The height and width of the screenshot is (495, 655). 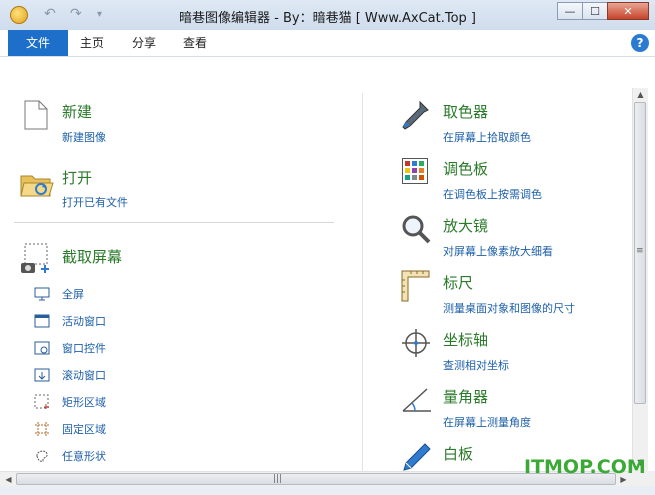 I want to click on fixed-region-icon, so click(x=42, y=429).